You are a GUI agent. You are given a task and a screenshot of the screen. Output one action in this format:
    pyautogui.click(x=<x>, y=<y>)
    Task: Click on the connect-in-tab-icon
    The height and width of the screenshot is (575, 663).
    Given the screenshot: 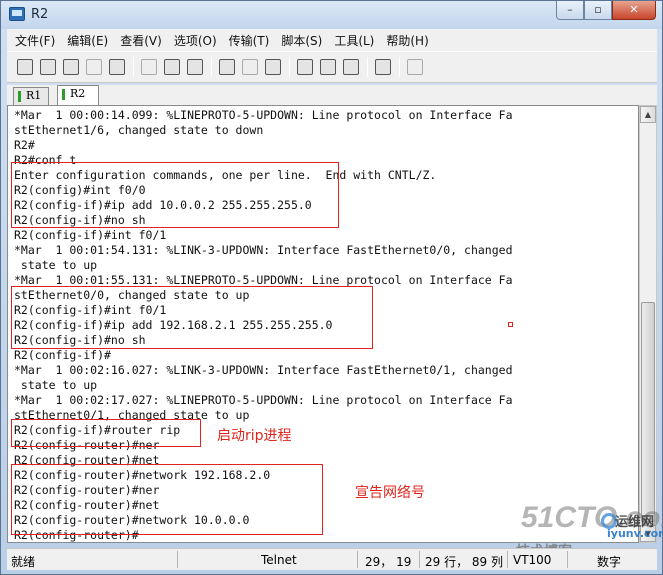 What is the action you would take?
    pyautogui.click(x=71, y=67)
    